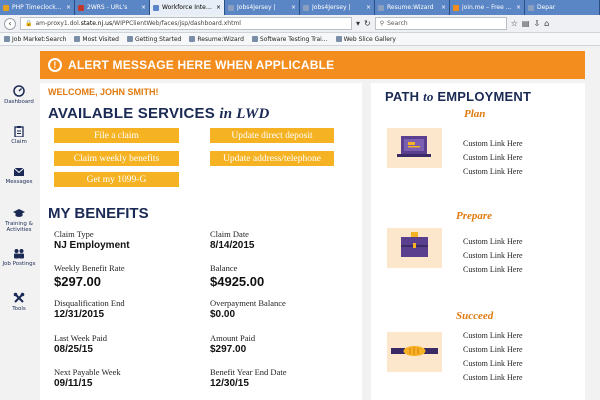 This screenshot has width=600, height=400. What do you see at coordinates (19, 220) in the screenshot?
I see `sidebar-item-training: Training & Activities` at bounding box center [19, 220].